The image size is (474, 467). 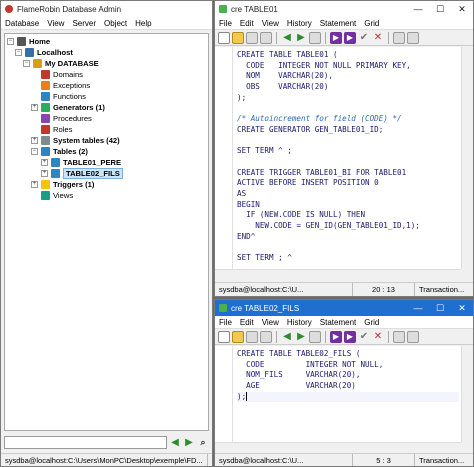 I want to click on editor2-title: cre TABLE02_FILS, so click(x=265, y=308).